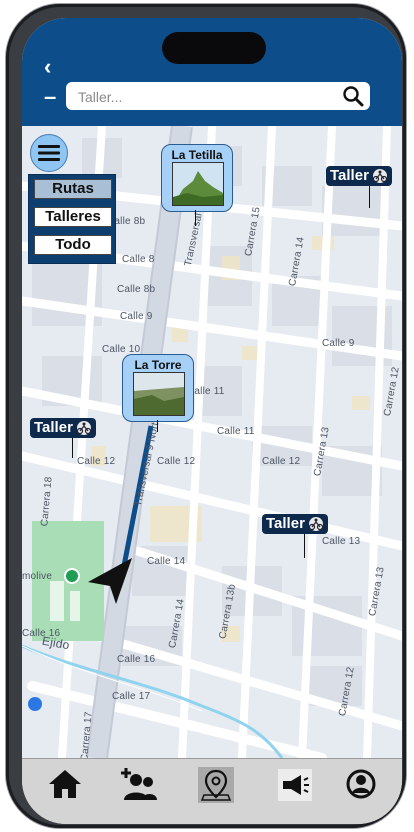 This screenshot has height=832, width=414. I want to click on mountain-photo, so click(198, 184).